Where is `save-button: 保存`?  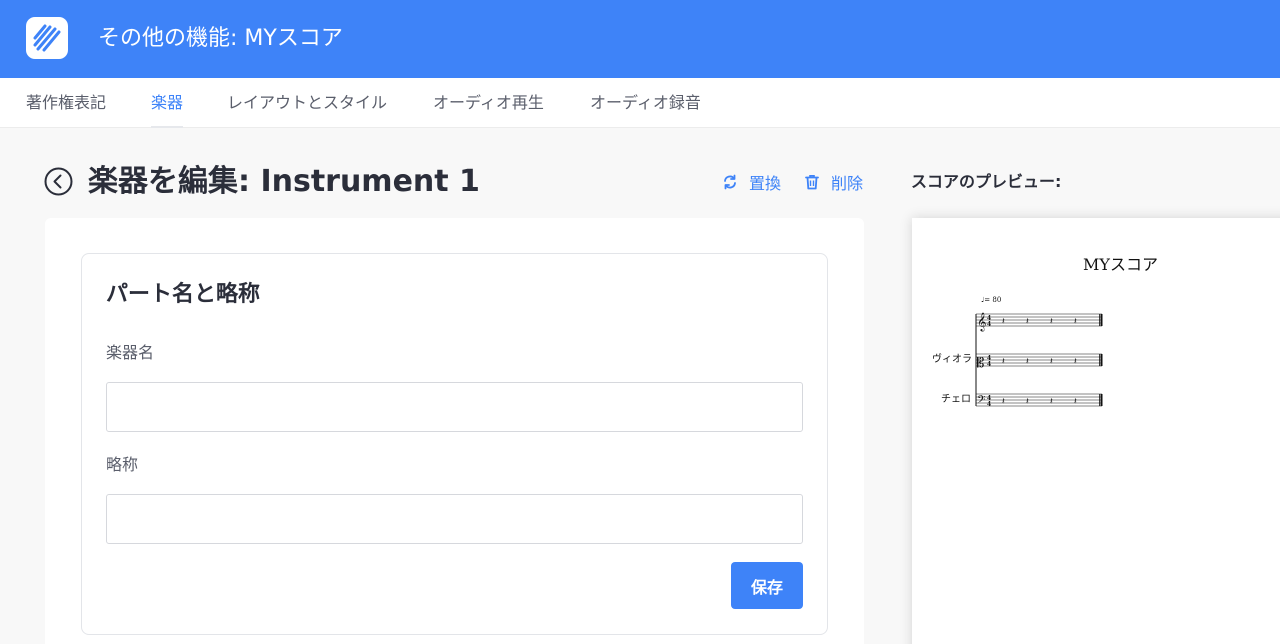 save-button: 保存 is located at coordinates (767, 585).